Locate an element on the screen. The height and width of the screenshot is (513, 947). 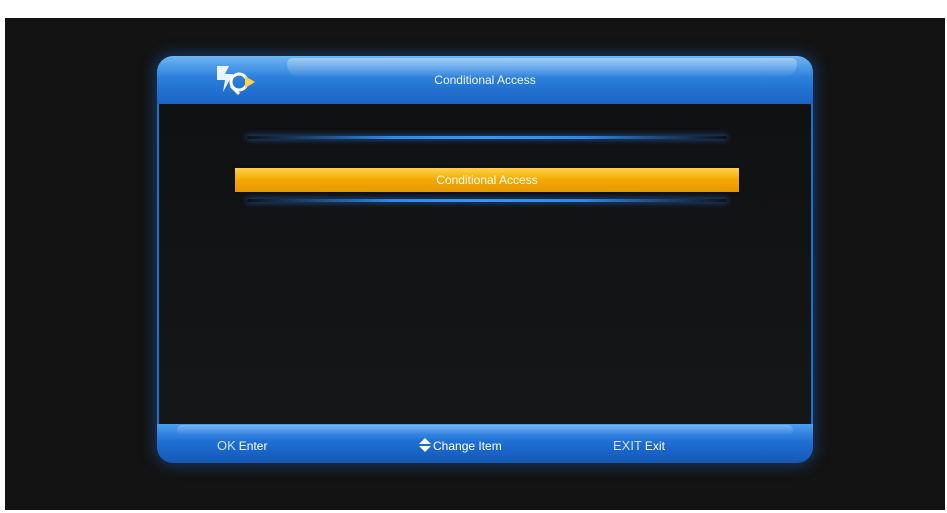
hint-change-item: Change Item is located at coordinates (460, 445).